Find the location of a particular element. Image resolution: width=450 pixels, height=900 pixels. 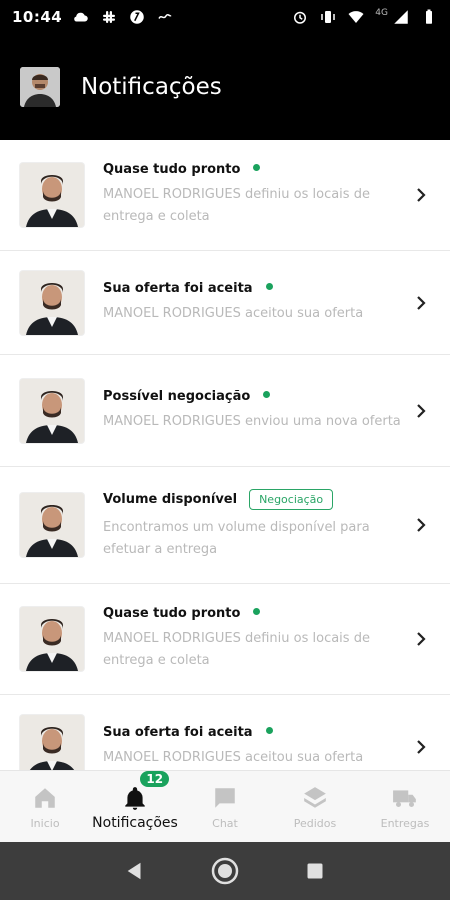

nav-label: Chat is located at coordinates (225, 823).